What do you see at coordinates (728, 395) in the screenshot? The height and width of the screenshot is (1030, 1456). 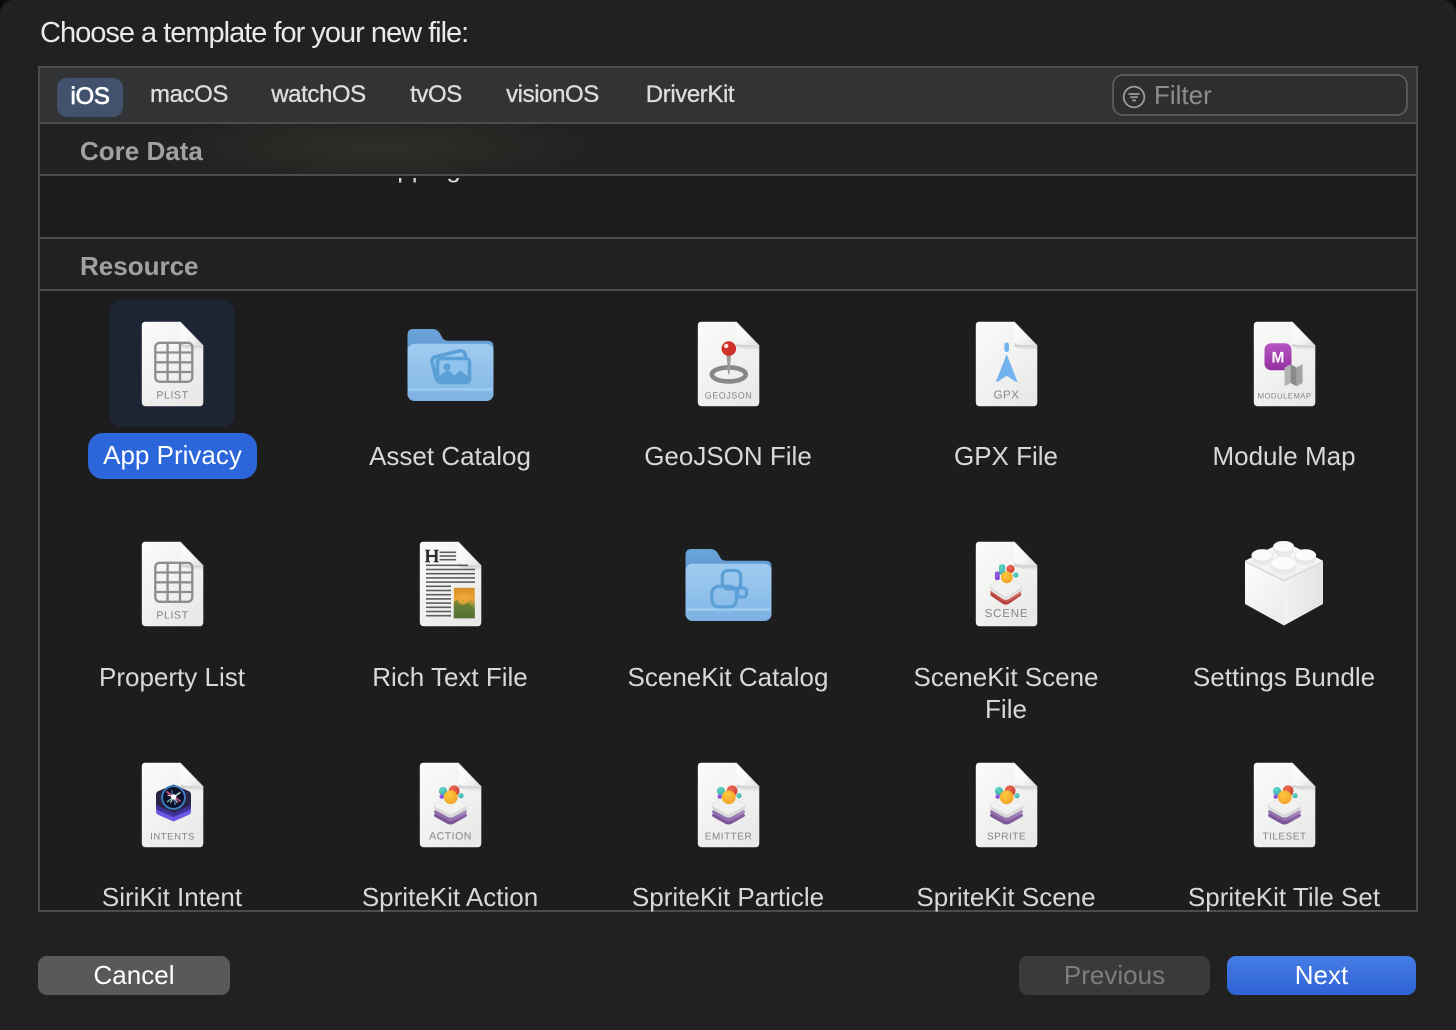 I see `svg-text: GEOJSON` at bounding box center [728, 395].